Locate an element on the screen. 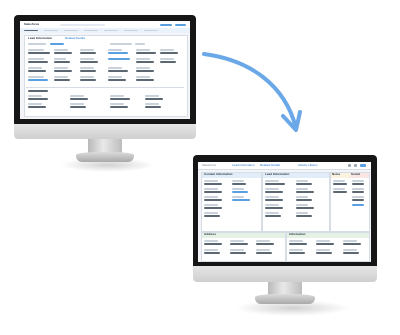 Image resolution: width=400 pixels, height=335 pixels. header-tab-activity-history: Activity History is located at coordinates (308, 165).